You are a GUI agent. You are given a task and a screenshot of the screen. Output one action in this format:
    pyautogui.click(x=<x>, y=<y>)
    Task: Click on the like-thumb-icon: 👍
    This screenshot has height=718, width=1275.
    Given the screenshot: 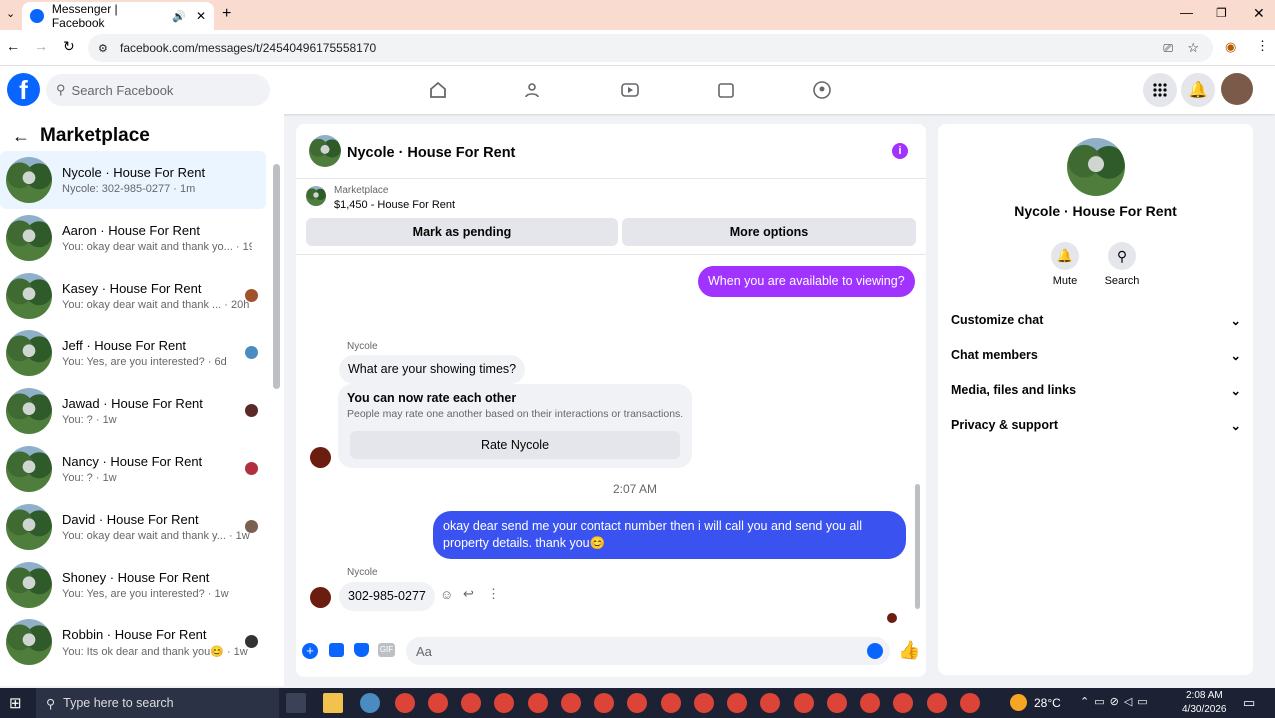 What is the action you would take?
    pyautogui.click(x=909, y=650)
    